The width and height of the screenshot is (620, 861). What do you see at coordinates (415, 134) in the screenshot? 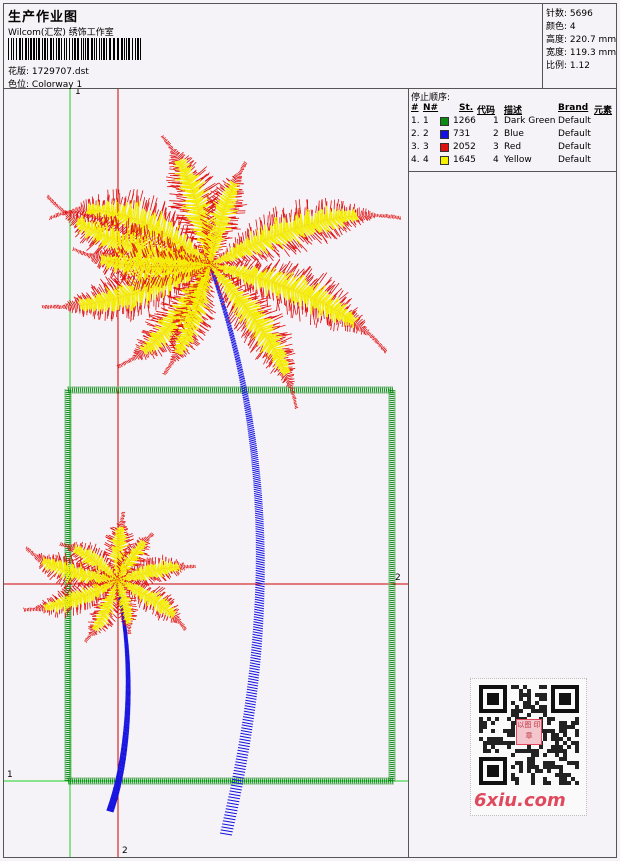
I see `legend-cell-num: 2.` at bounding box center [415, 134].